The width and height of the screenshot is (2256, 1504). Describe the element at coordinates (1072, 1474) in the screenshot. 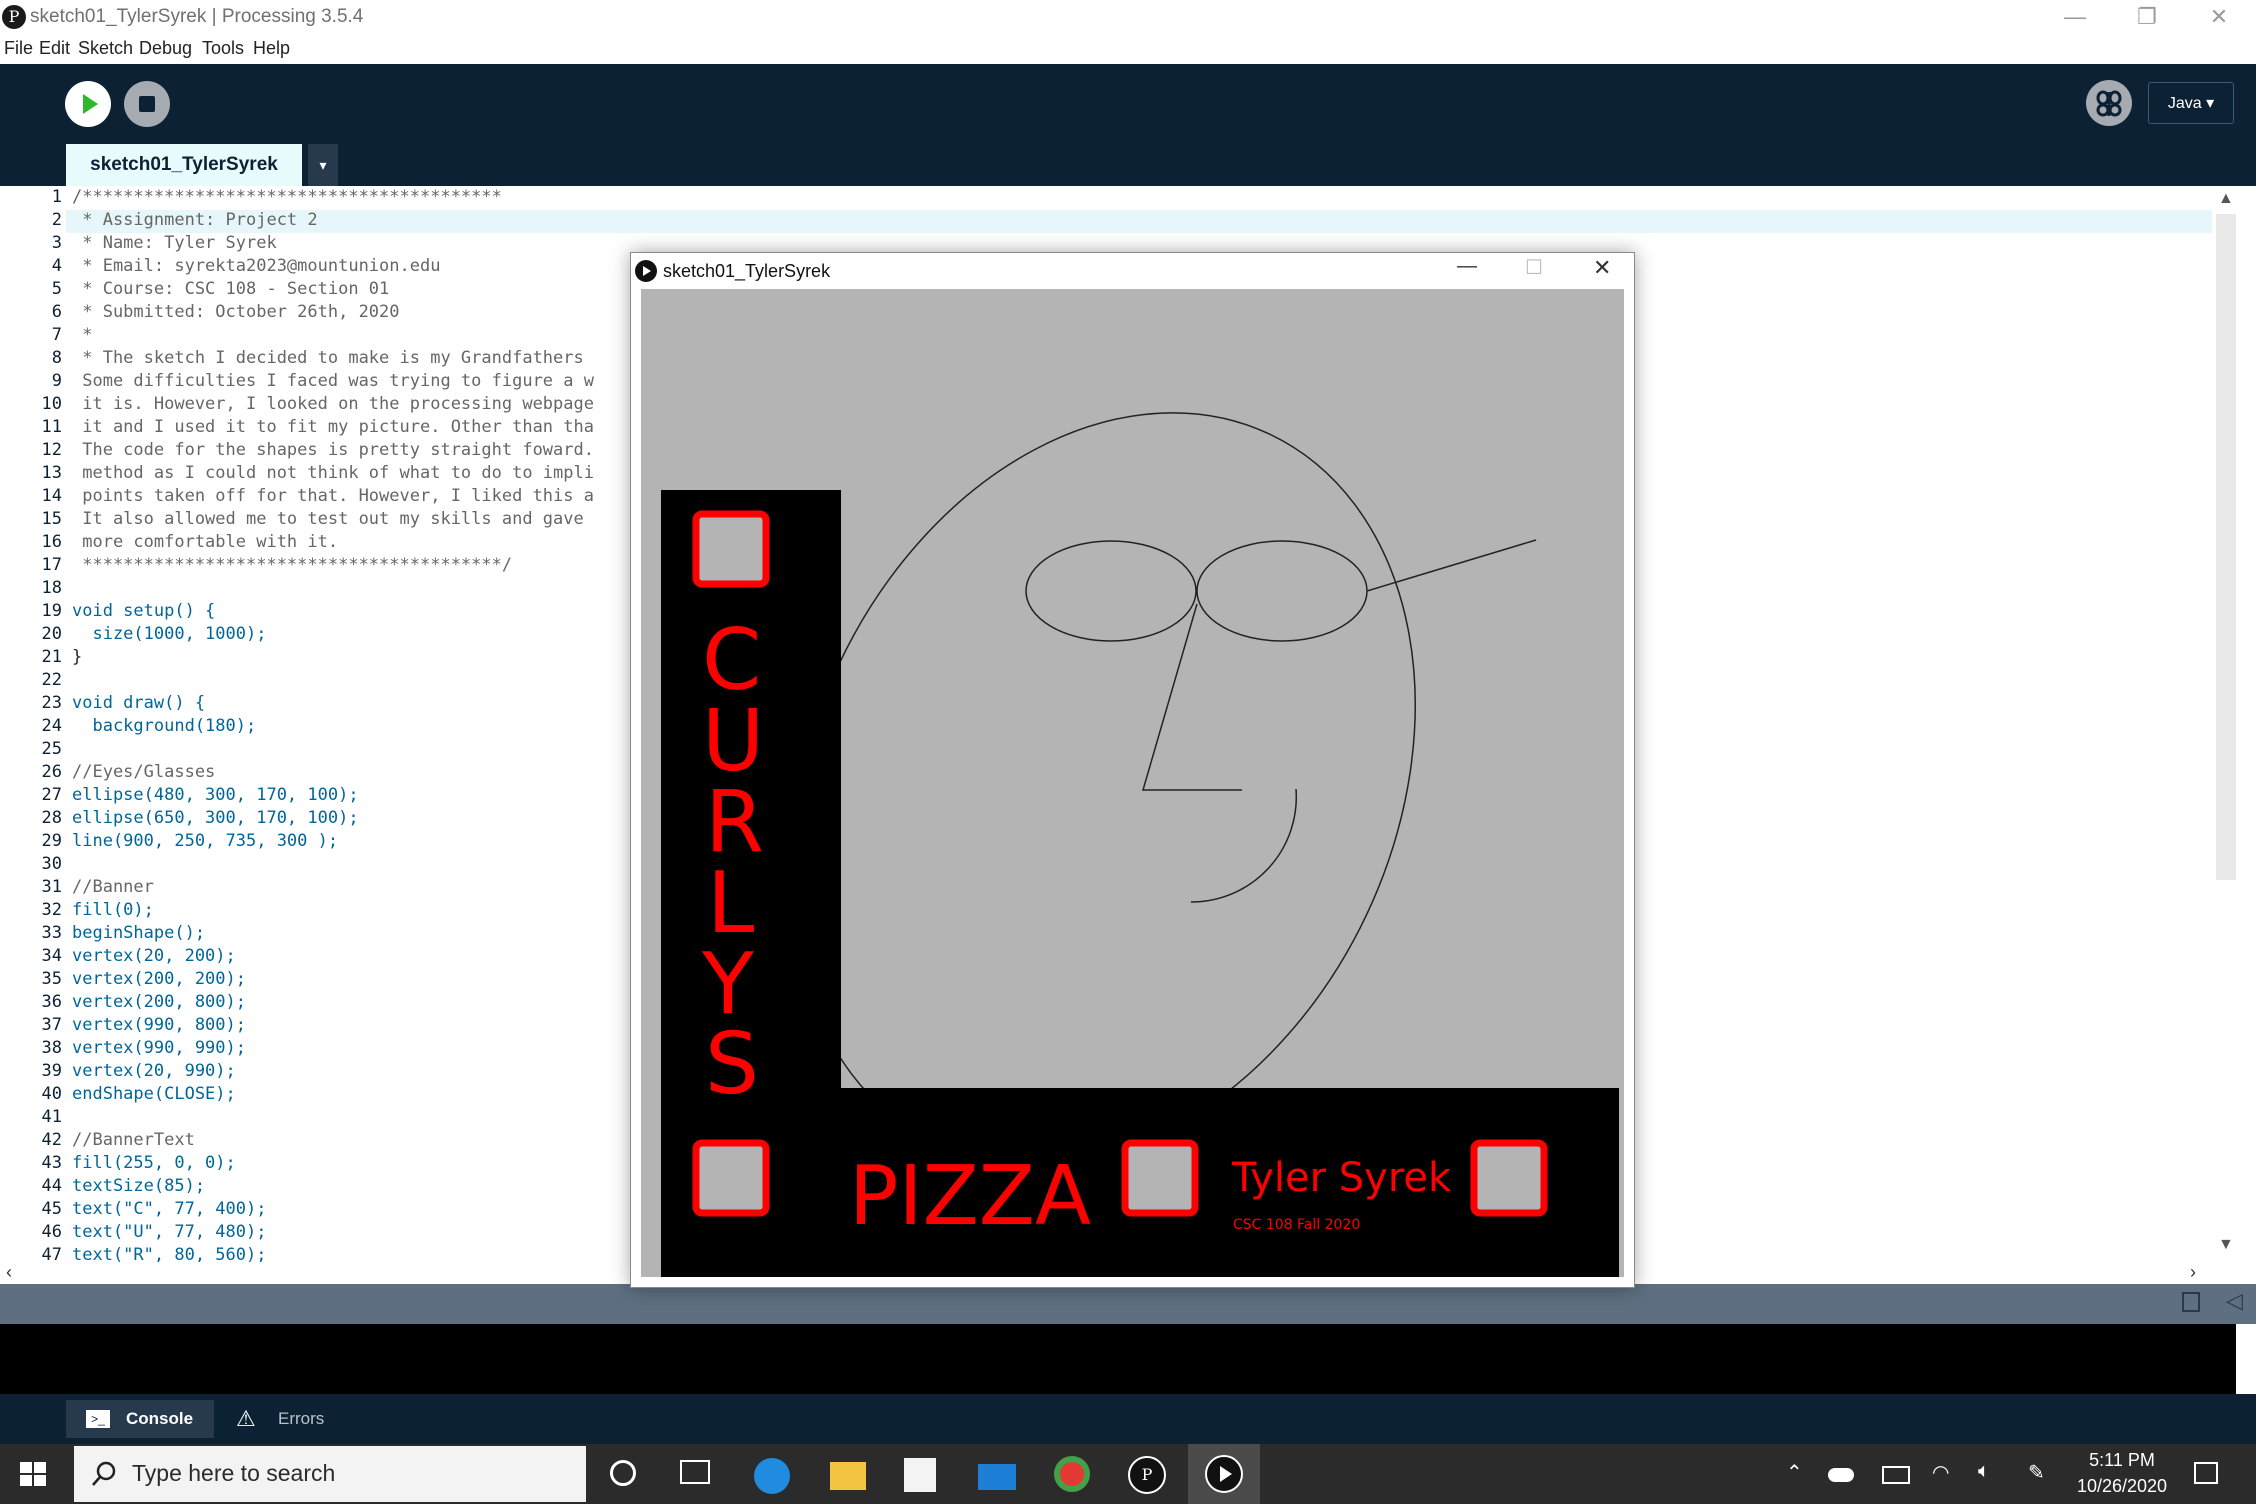

I see `chrome-icon` at that location.